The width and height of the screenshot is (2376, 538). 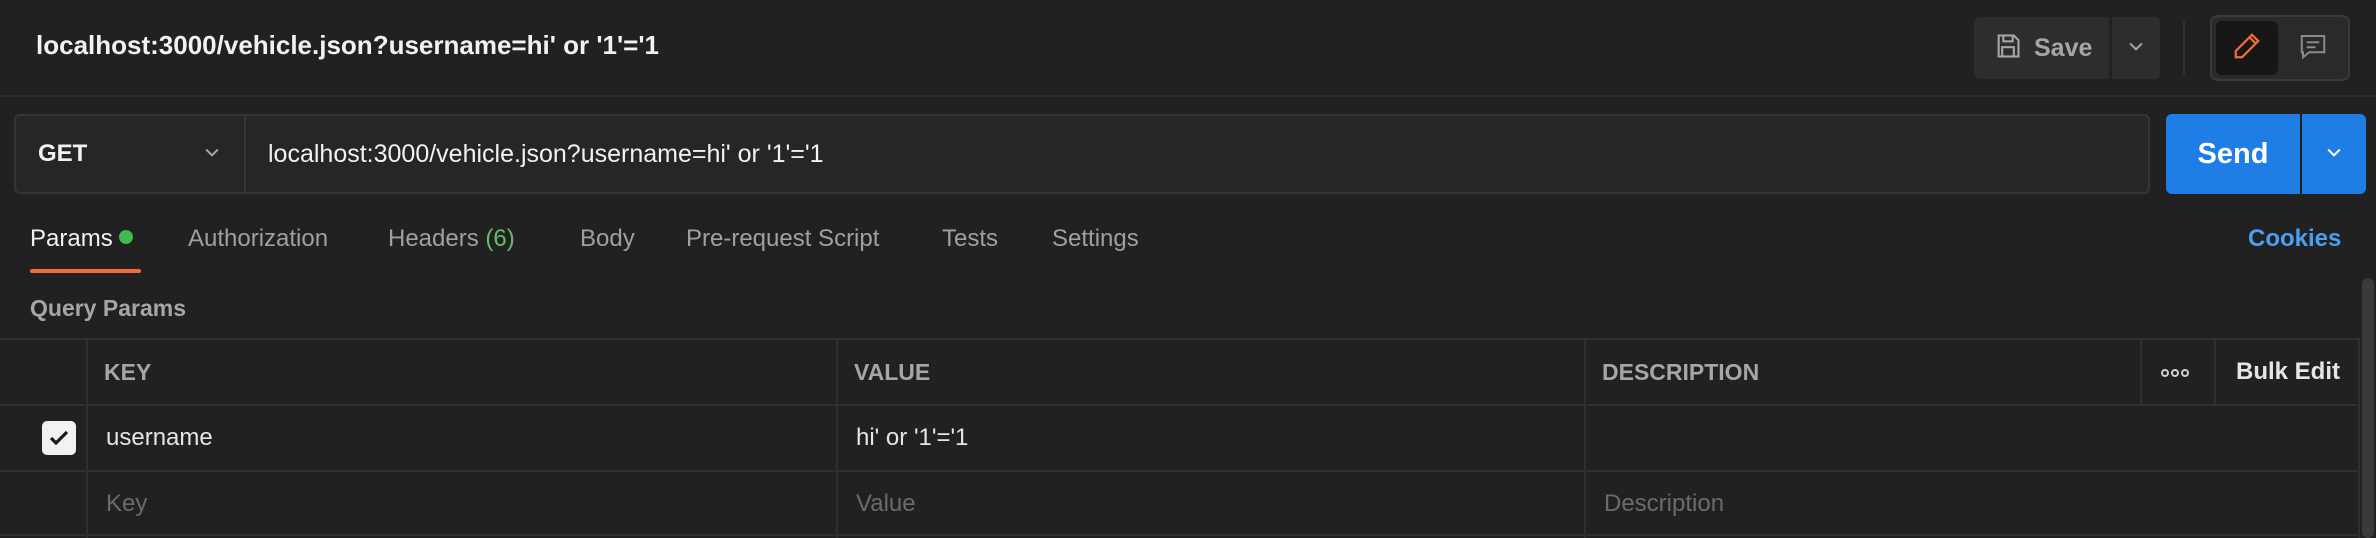 What do you see at coordinates (151, 438) in the screenshot?
I see `param-key: username` at bounding box center [151, 438].